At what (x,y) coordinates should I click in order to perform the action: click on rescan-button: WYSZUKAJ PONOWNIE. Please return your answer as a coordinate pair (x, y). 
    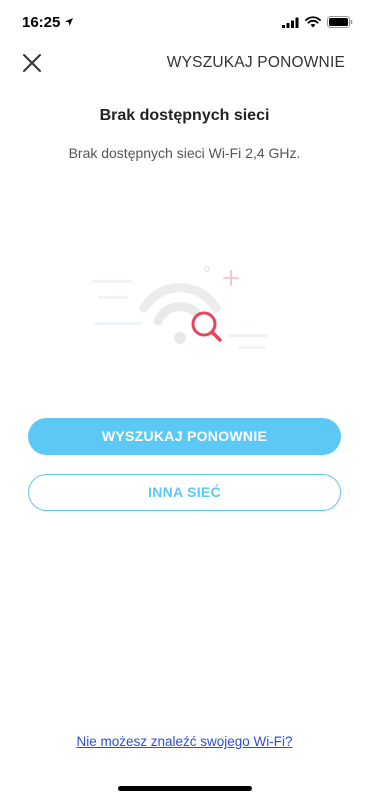
    Looking at the image, I should click on (184, 436).